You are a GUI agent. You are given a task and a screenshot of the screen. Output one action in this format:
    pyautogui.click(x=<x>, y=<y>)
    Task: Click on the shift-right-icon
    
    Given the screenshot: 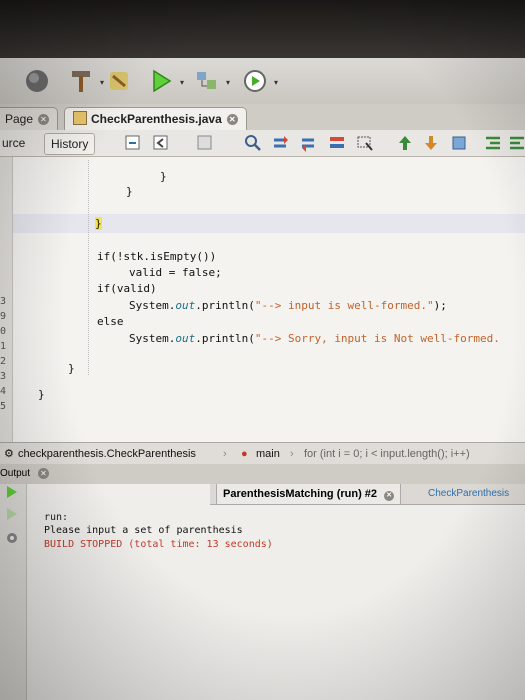 What is the action you would take?
    pyautogui.click(x=516, y=143)
    